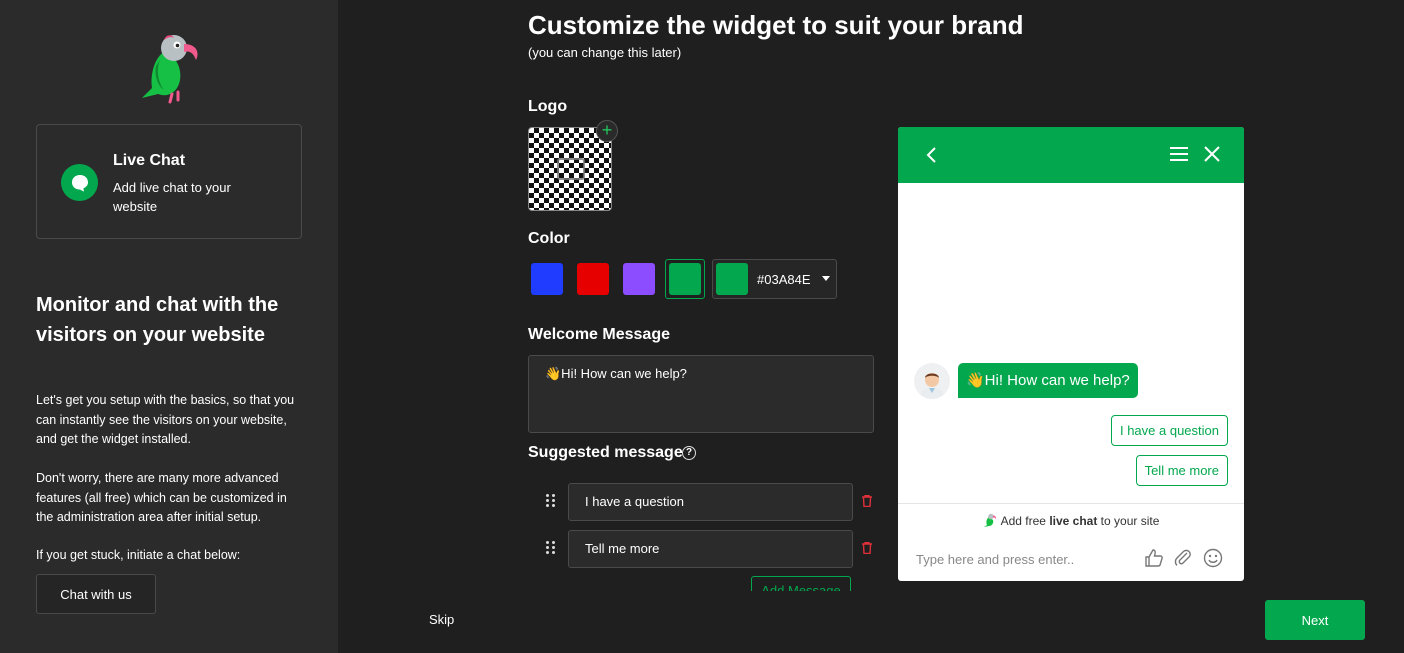  What do you see at coordinates (1183, 558) in the screenshot?
I see `paperclip-icon` at bounding box center [1183, 558].